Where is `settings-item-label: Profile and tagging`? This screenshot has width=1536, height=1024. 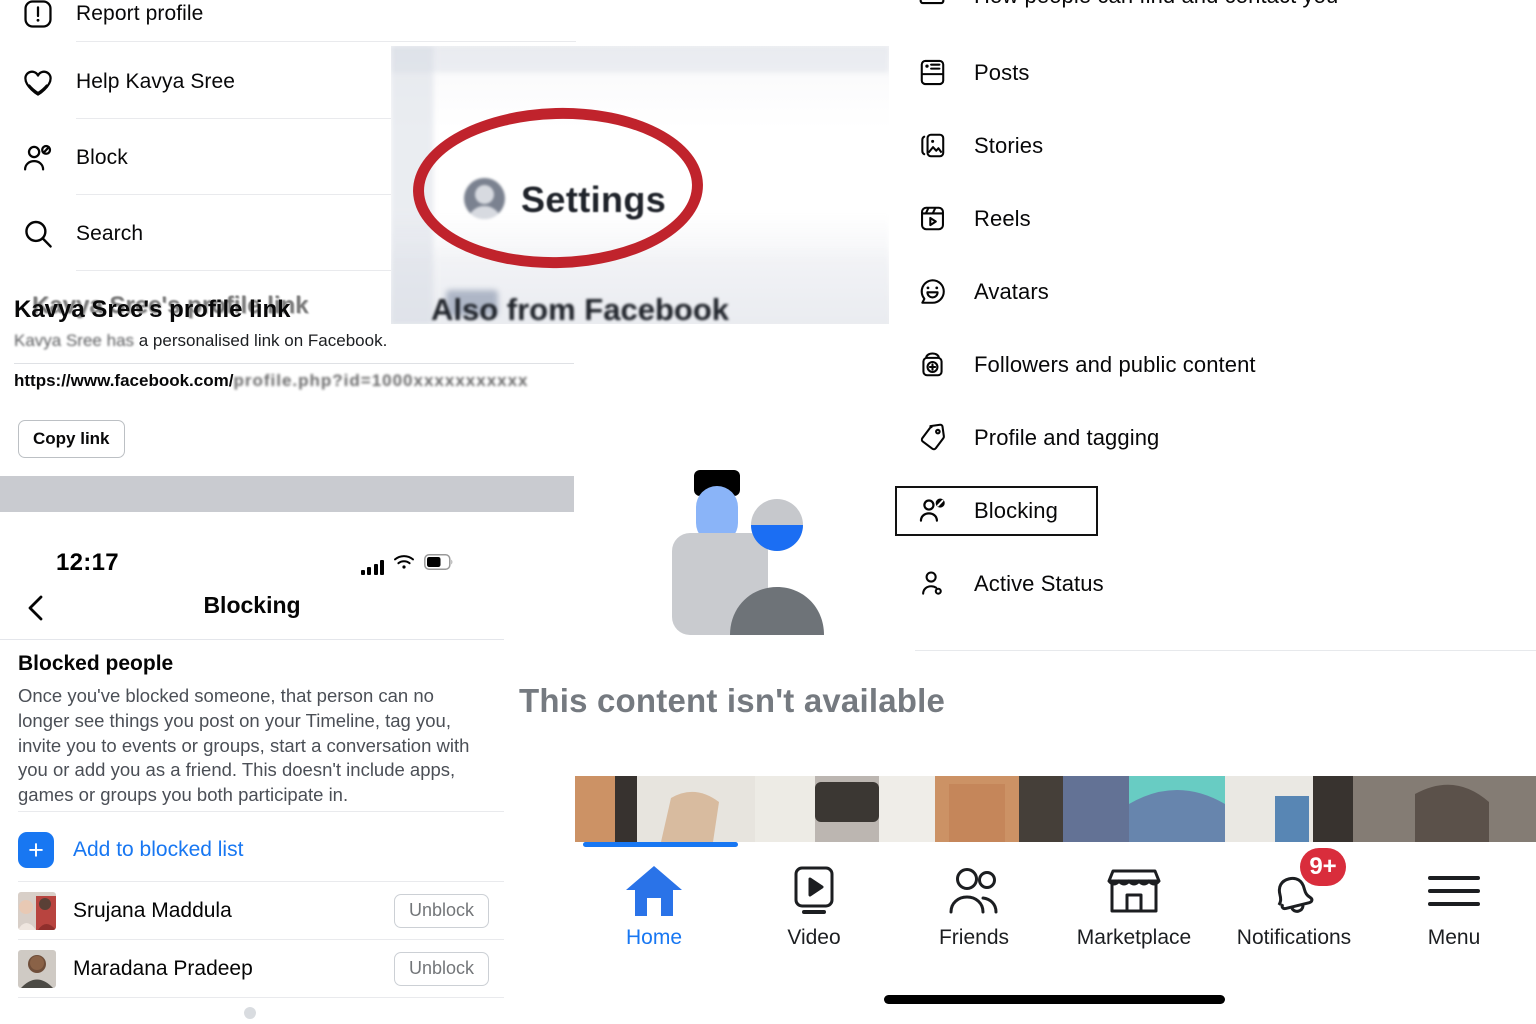 settings-item-label: Profile and tagging is located at coordinates (1067, 437).